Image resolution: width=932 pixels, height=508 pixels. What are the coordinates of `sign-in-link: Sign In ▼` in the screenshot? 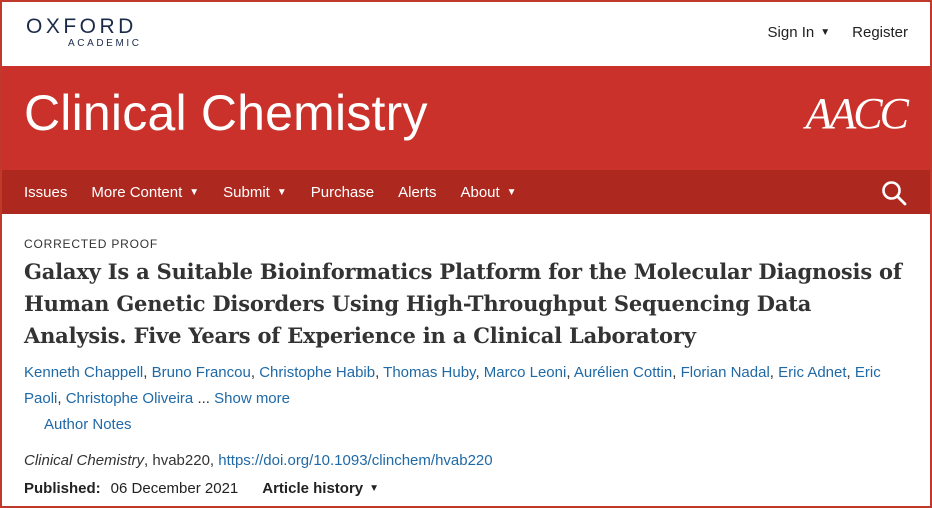 It's located at (799, 32).